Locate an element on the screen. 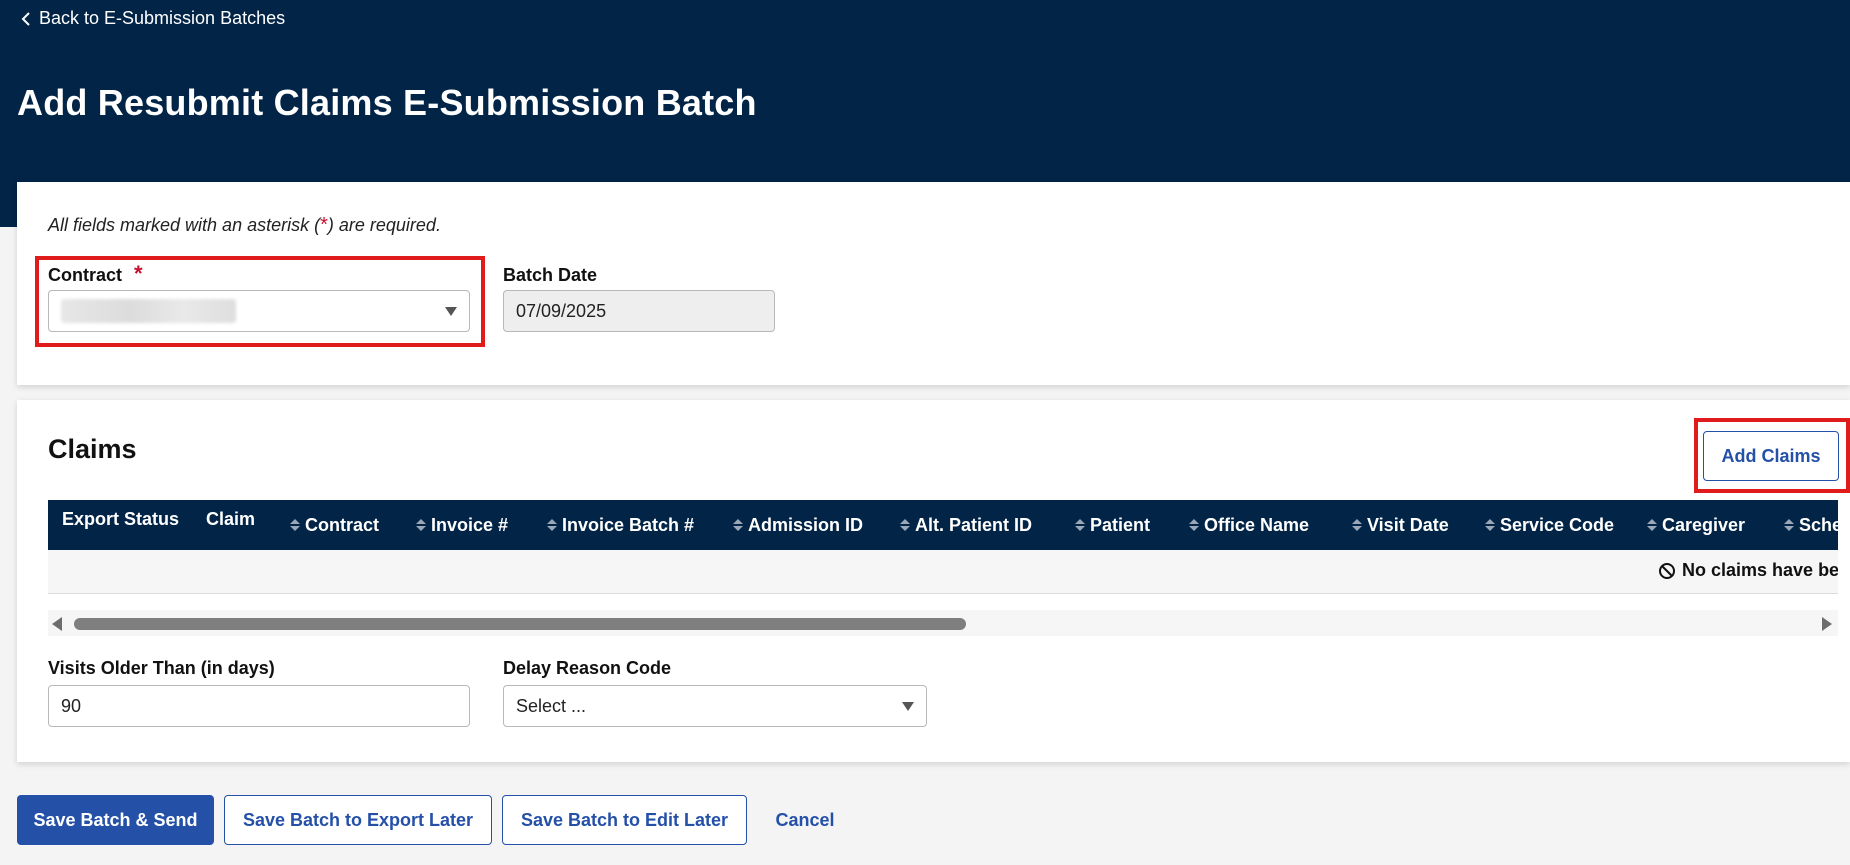 This screenshot has width=1850, height=865. required-note-prefix: All fields marked with an asterisk ( is located at coordinates (184, 225).